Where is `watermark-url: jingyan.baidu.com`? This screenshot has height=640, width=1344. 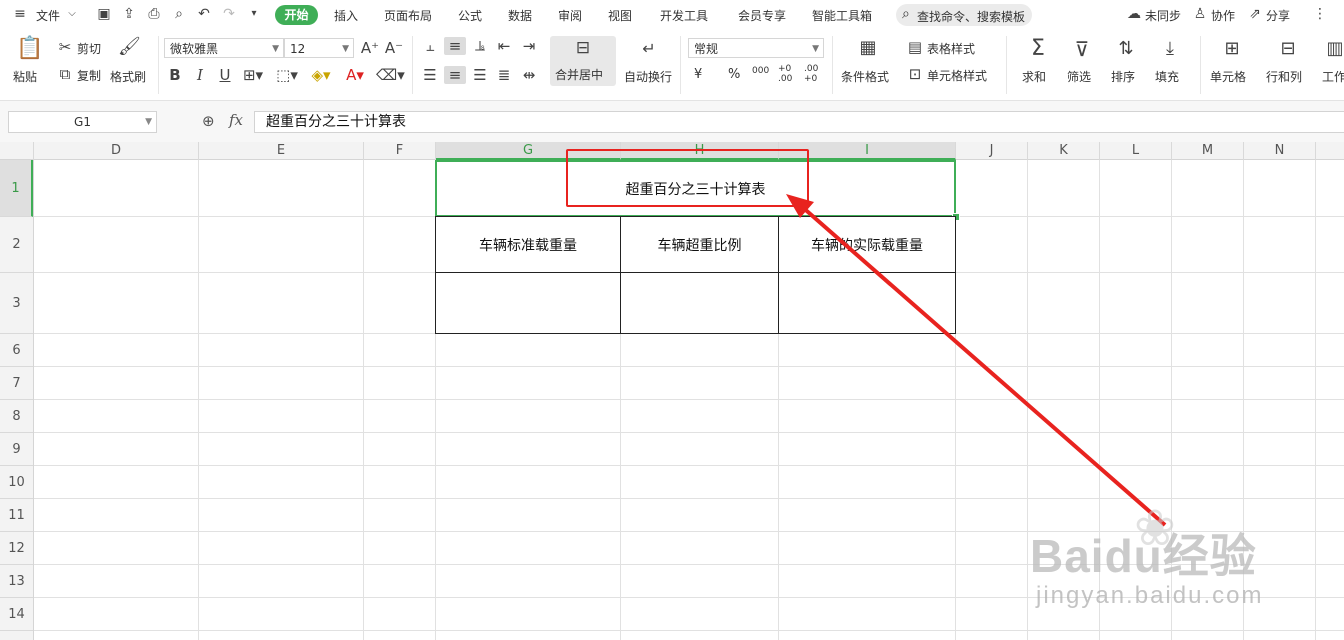
watermark-url: jingyan.baidu.com is located at coordinates (1150, 595).